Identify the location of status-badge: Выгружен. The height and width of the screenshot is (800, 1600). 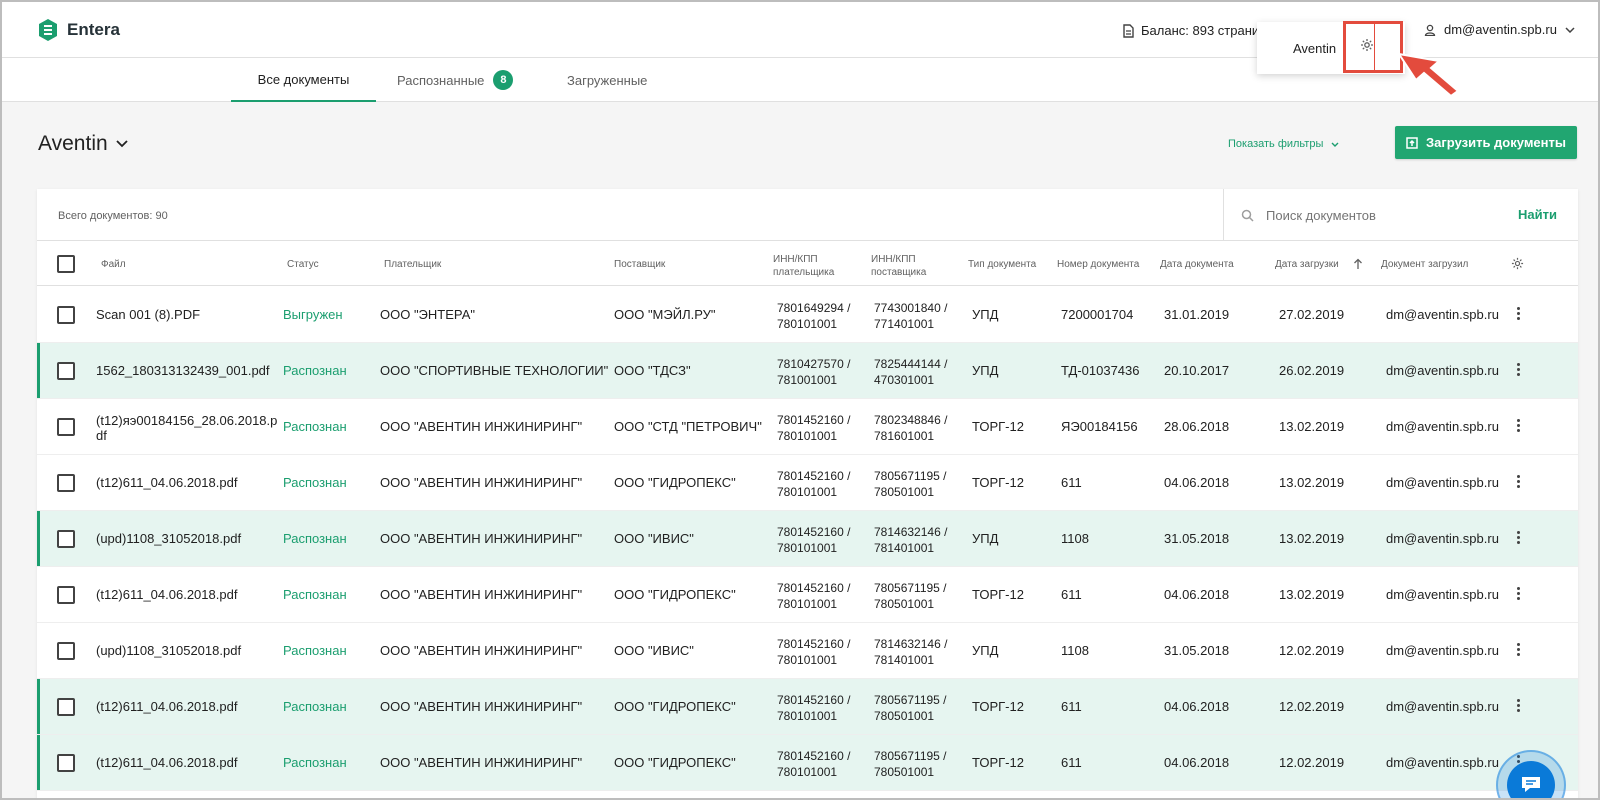
(313, 314).